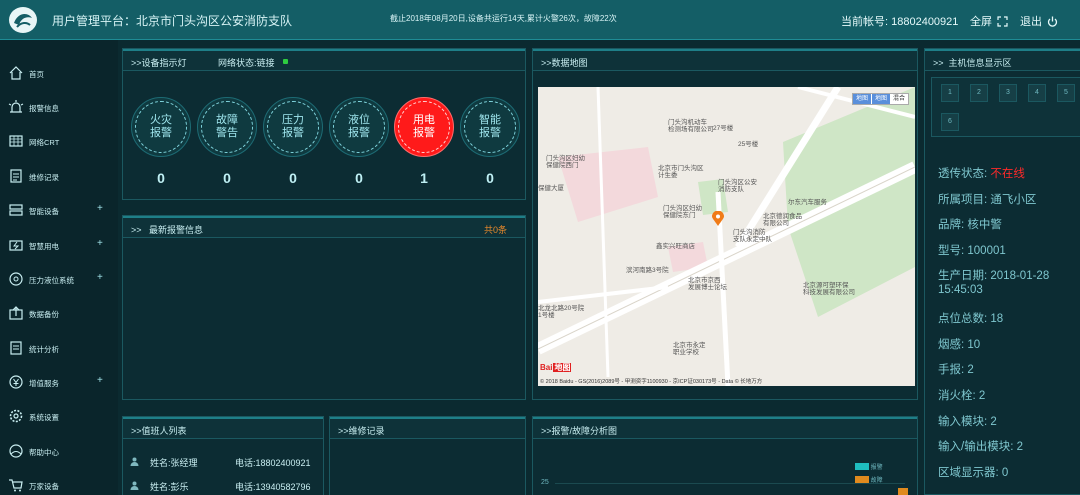  Describe the element at coordinates (44, 211) in the screenshot. I see `sidebar-item-label: 智能设备` at that location.